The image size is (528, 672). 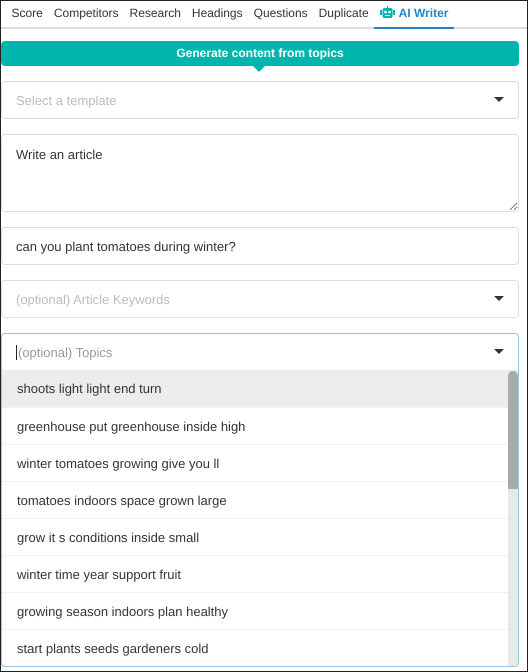 What do you see at coordinates (281, 15) in the screenshot?
I see `tab: Questions` at bounding box center [281, 15].